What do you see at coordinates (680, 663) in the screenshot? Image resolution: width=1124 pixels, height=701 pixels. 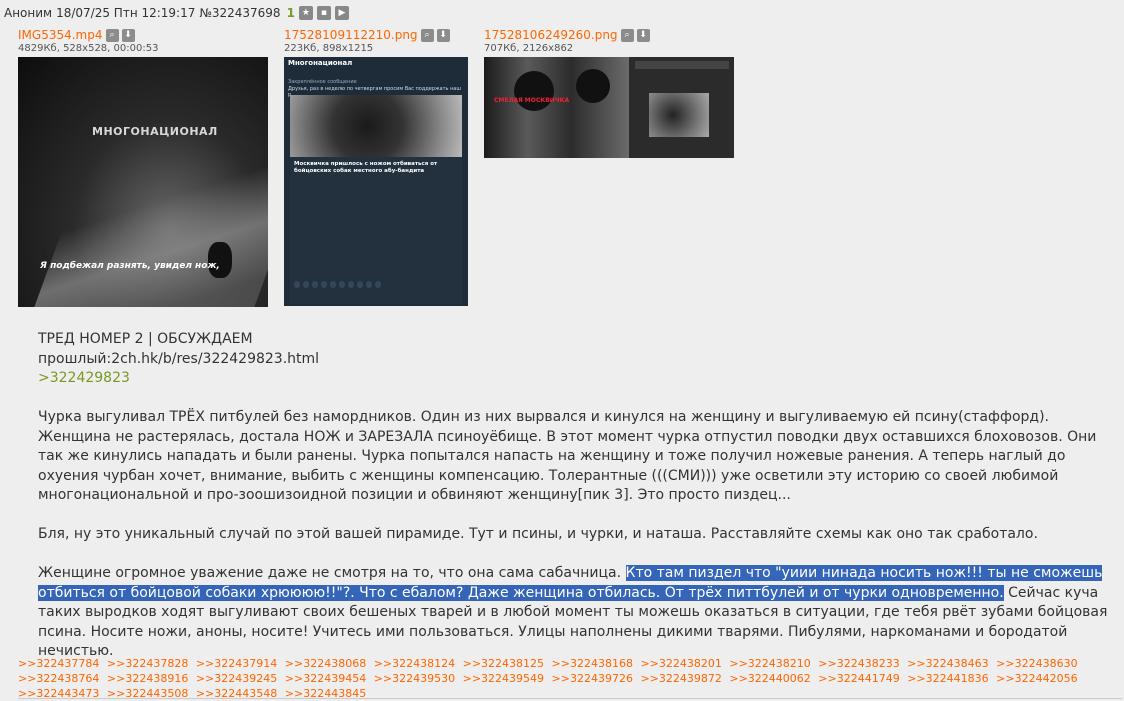 I see `reply-link: >>322438201` at bounding box center [680, 663].